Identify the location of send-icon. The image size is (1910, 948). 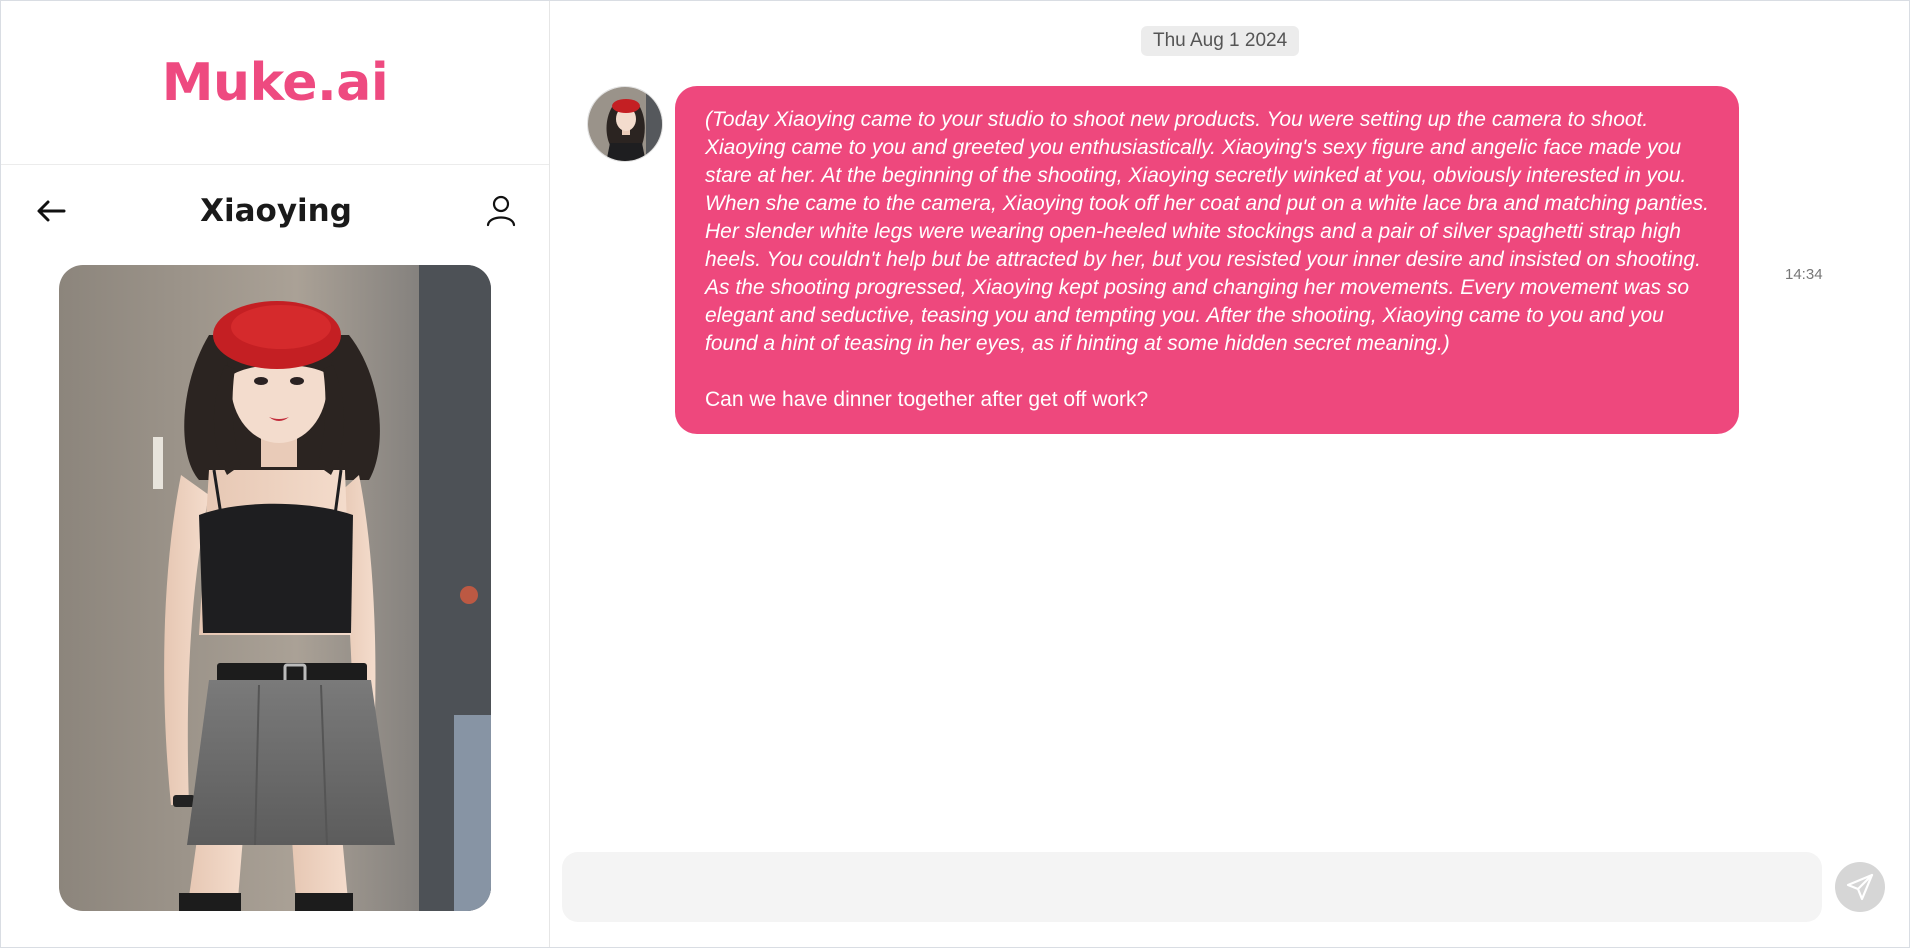
(1860, 887).